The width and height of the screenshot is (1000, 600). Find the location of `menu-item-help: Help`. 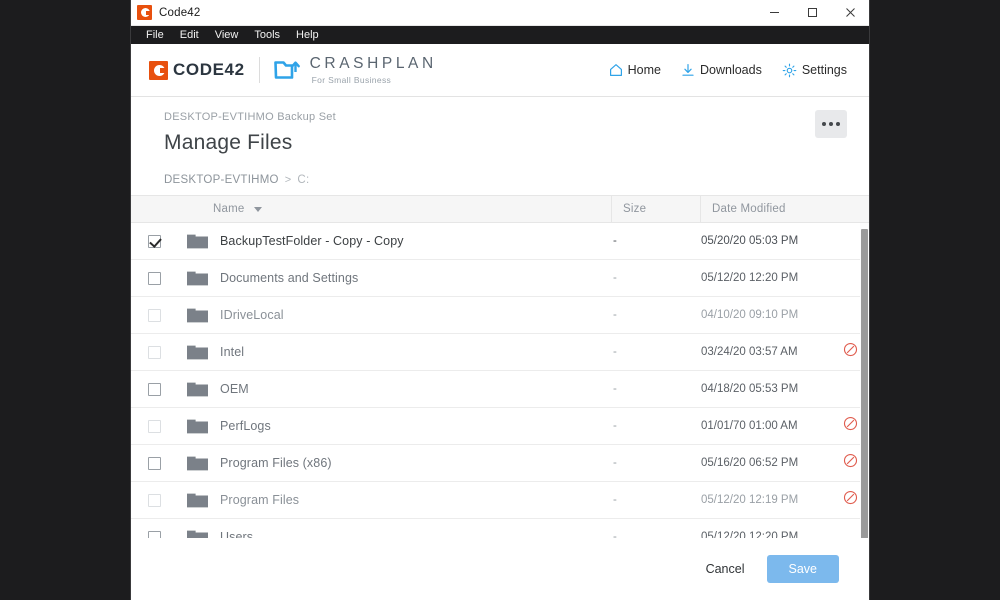

menu-item-help: Help is located at coordinates (307, 35).